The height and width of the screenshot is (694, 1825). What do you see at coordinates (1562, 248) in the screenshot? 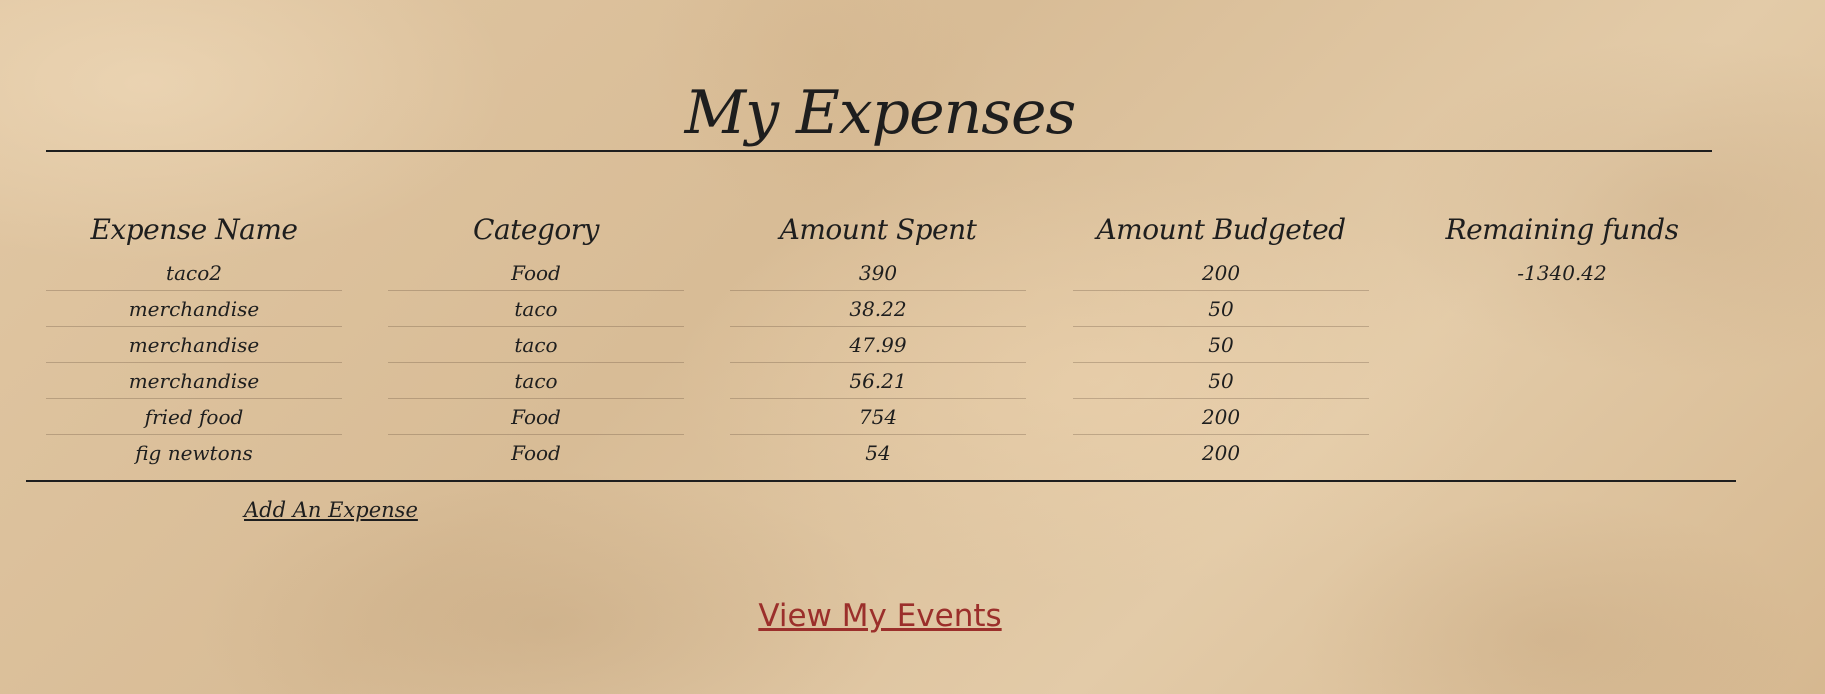
I see `column-remaining-funds: Remaining funds -1340.42` at bounding box center [1562, 248].